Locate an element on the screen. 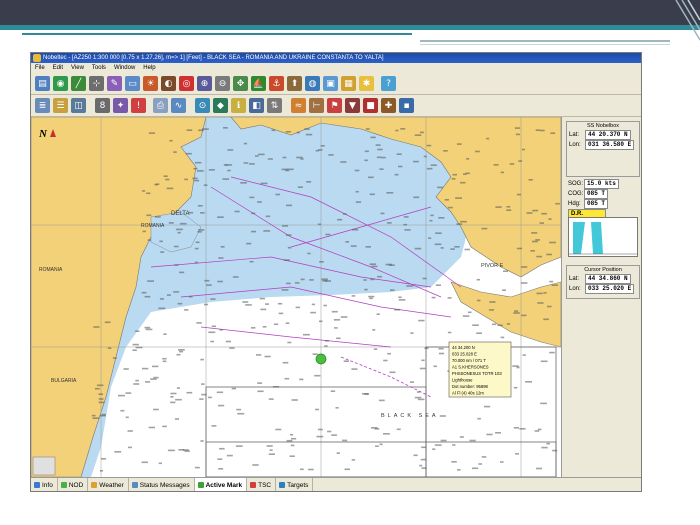  boat-icon: ⛵ is located at coordinates (258, 83).